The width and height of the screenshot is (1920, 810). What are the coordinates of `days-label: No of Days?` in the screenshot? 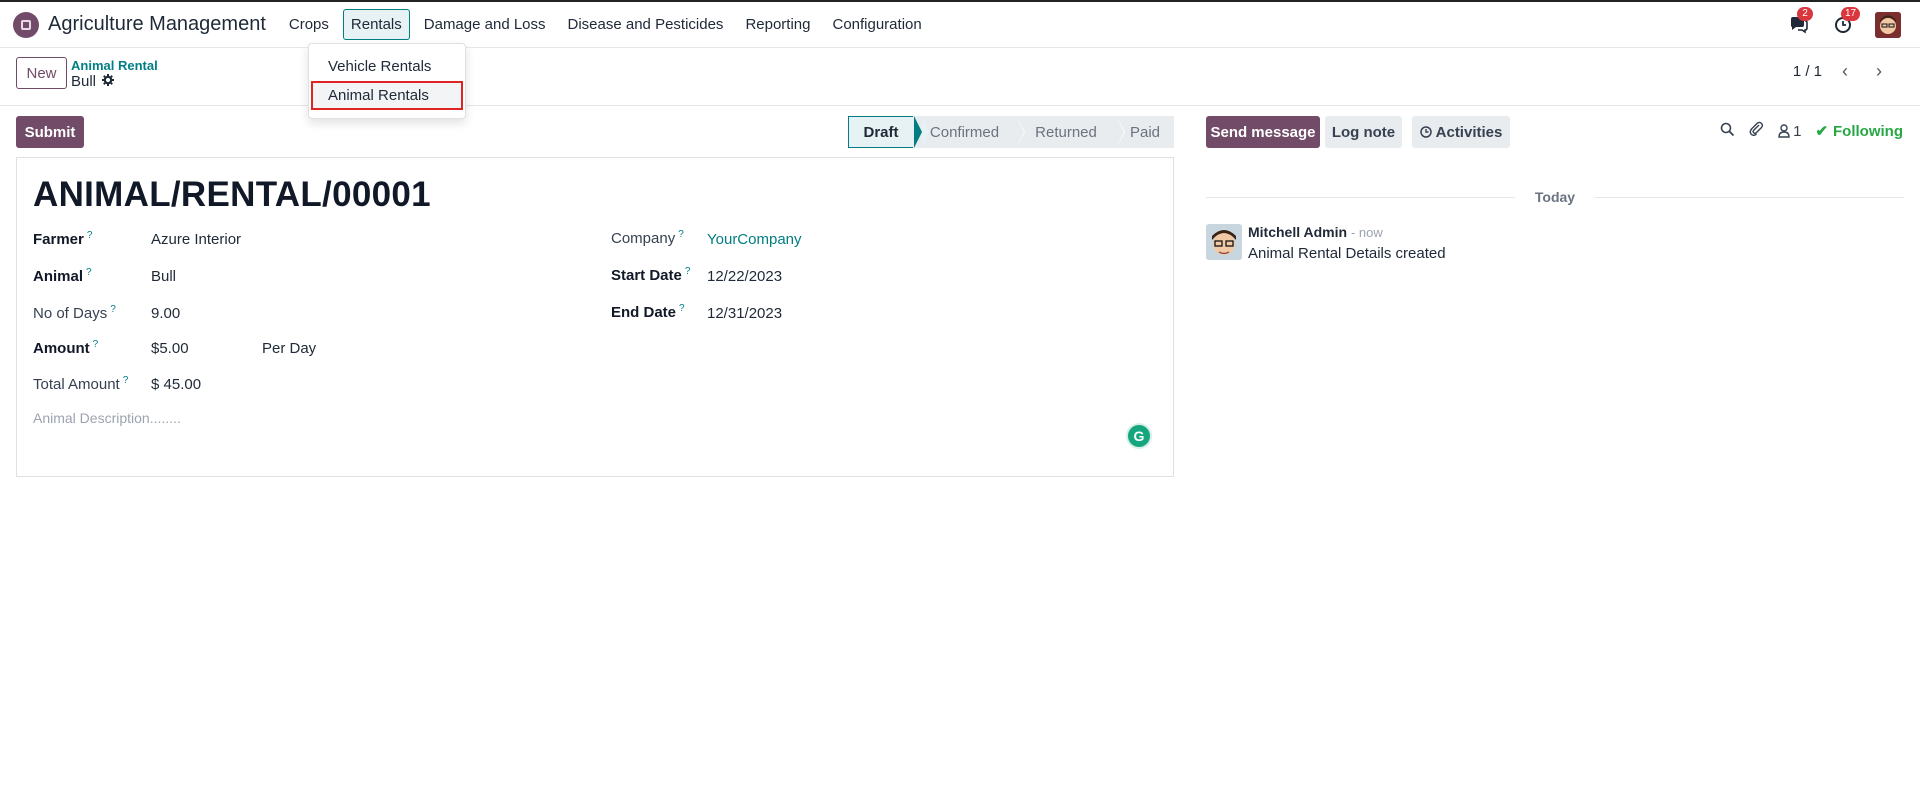 It's located at (74, 313).